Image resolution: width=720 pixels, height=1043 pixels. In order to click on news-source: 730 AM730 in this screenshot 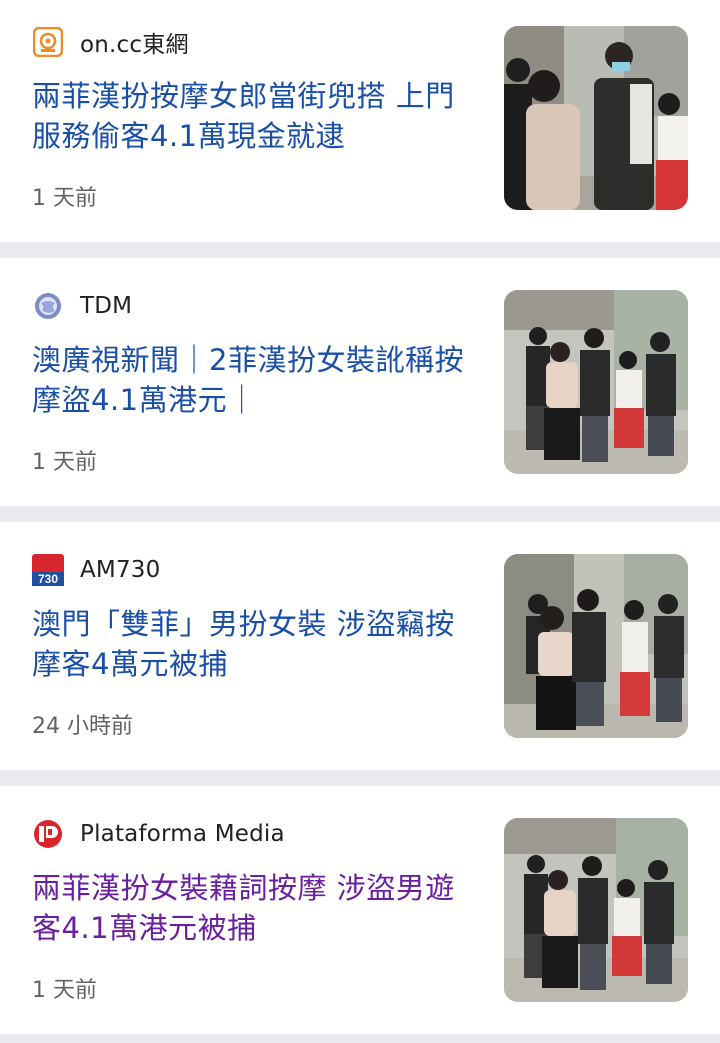, I will do `click(96, 570)`.